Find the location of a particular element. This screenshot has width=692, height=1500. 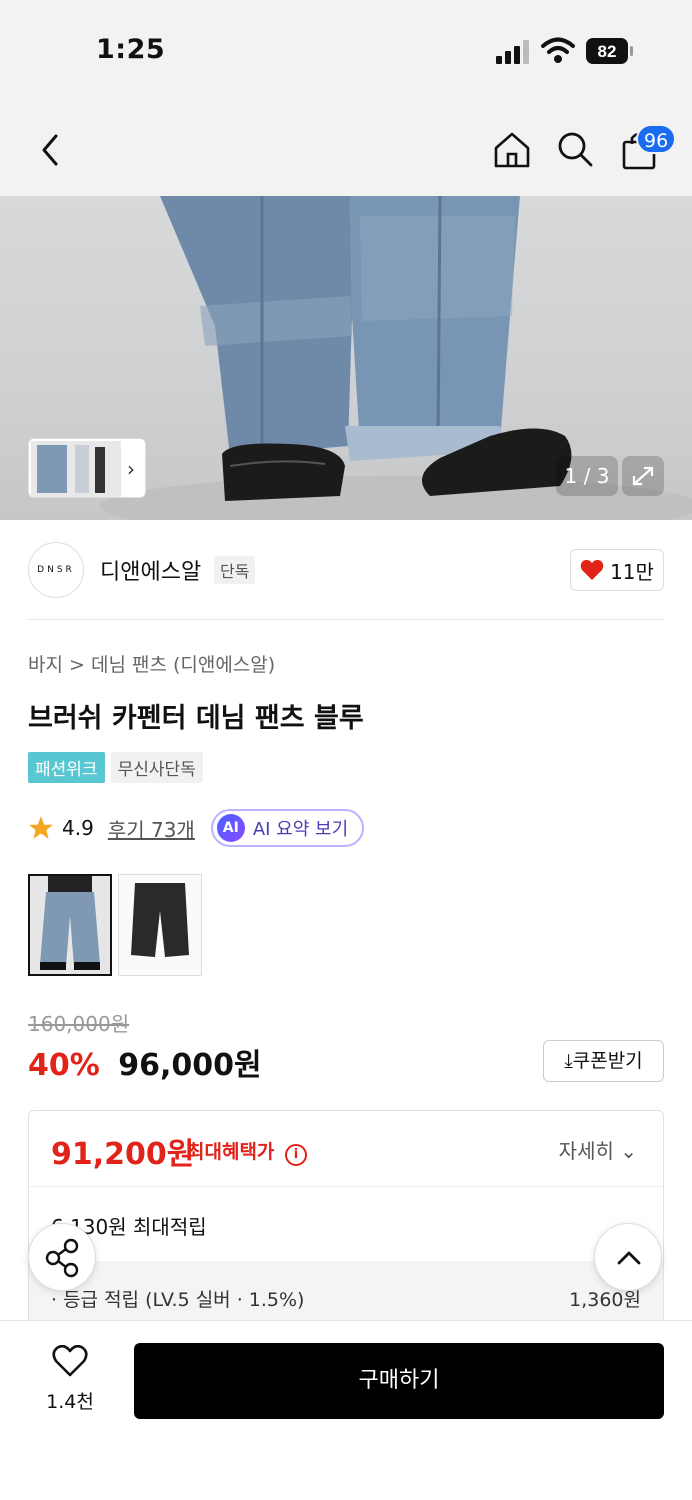

image-counter: 1 / 3 is located at coordinates (587, 476).